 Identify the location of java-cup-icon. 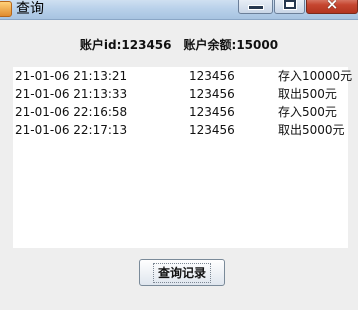
(6, 9).